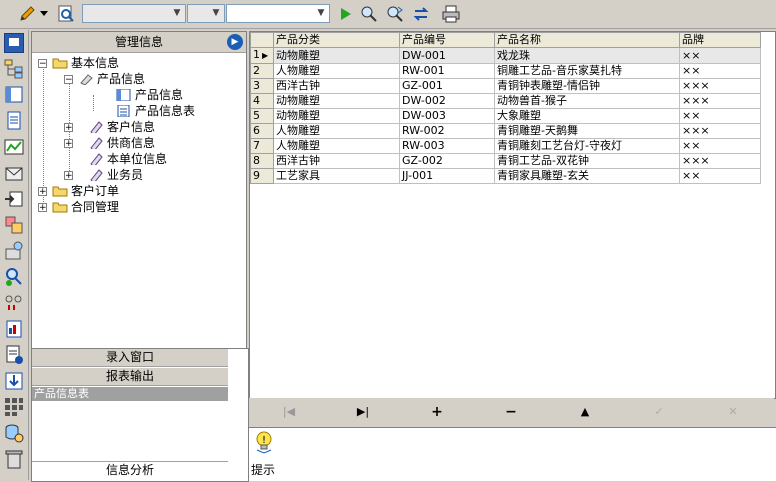  I want to click on table-cell: 工艺家具, so click(336, 176).